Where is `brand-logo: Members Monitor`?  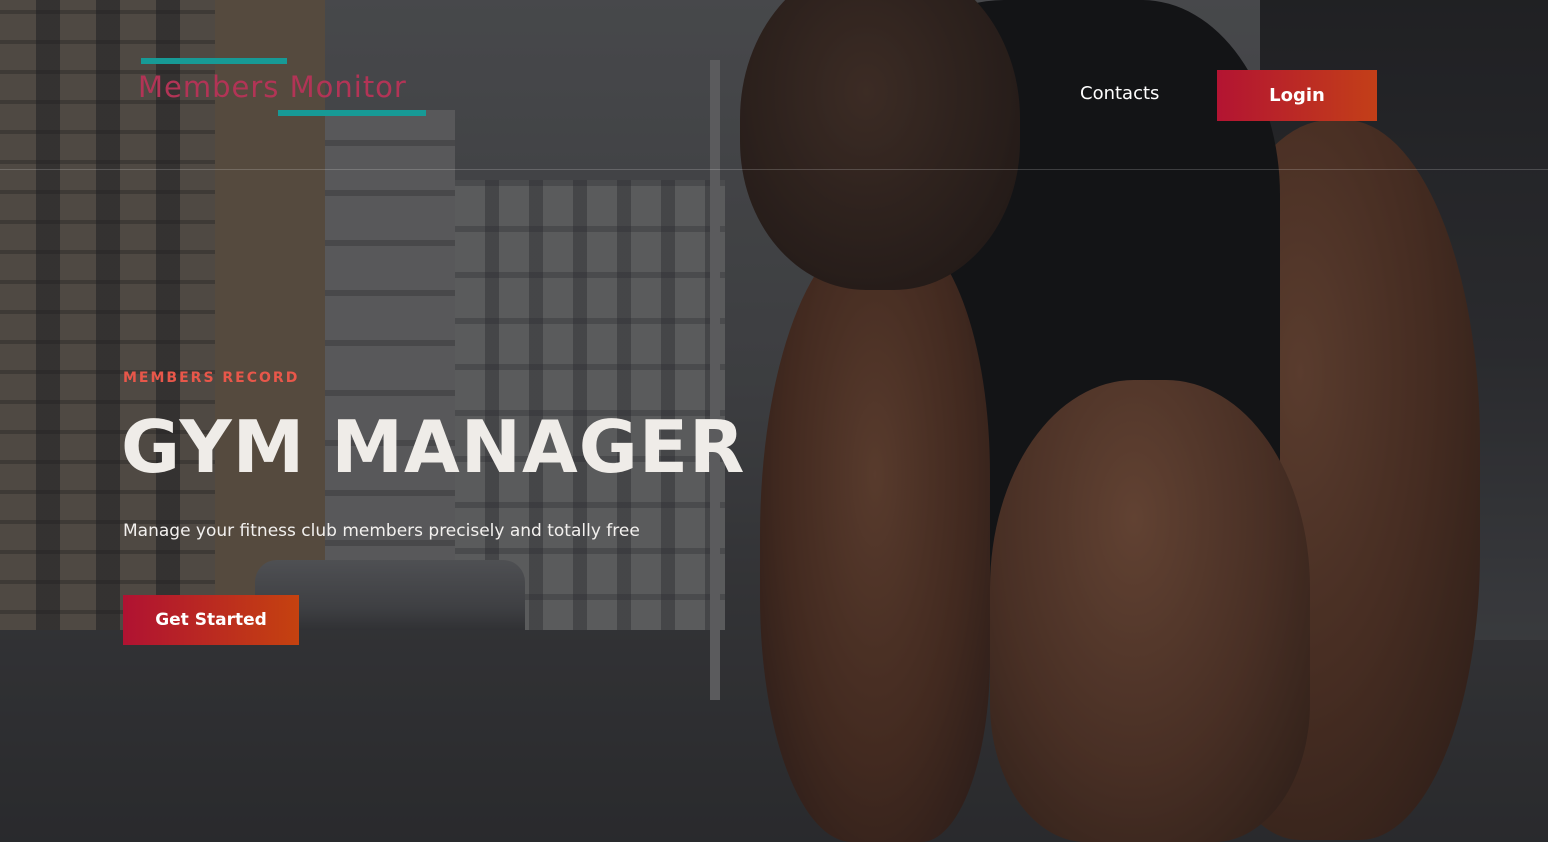 brand-logo: Members Monitor is located at coordinates (283, 89).